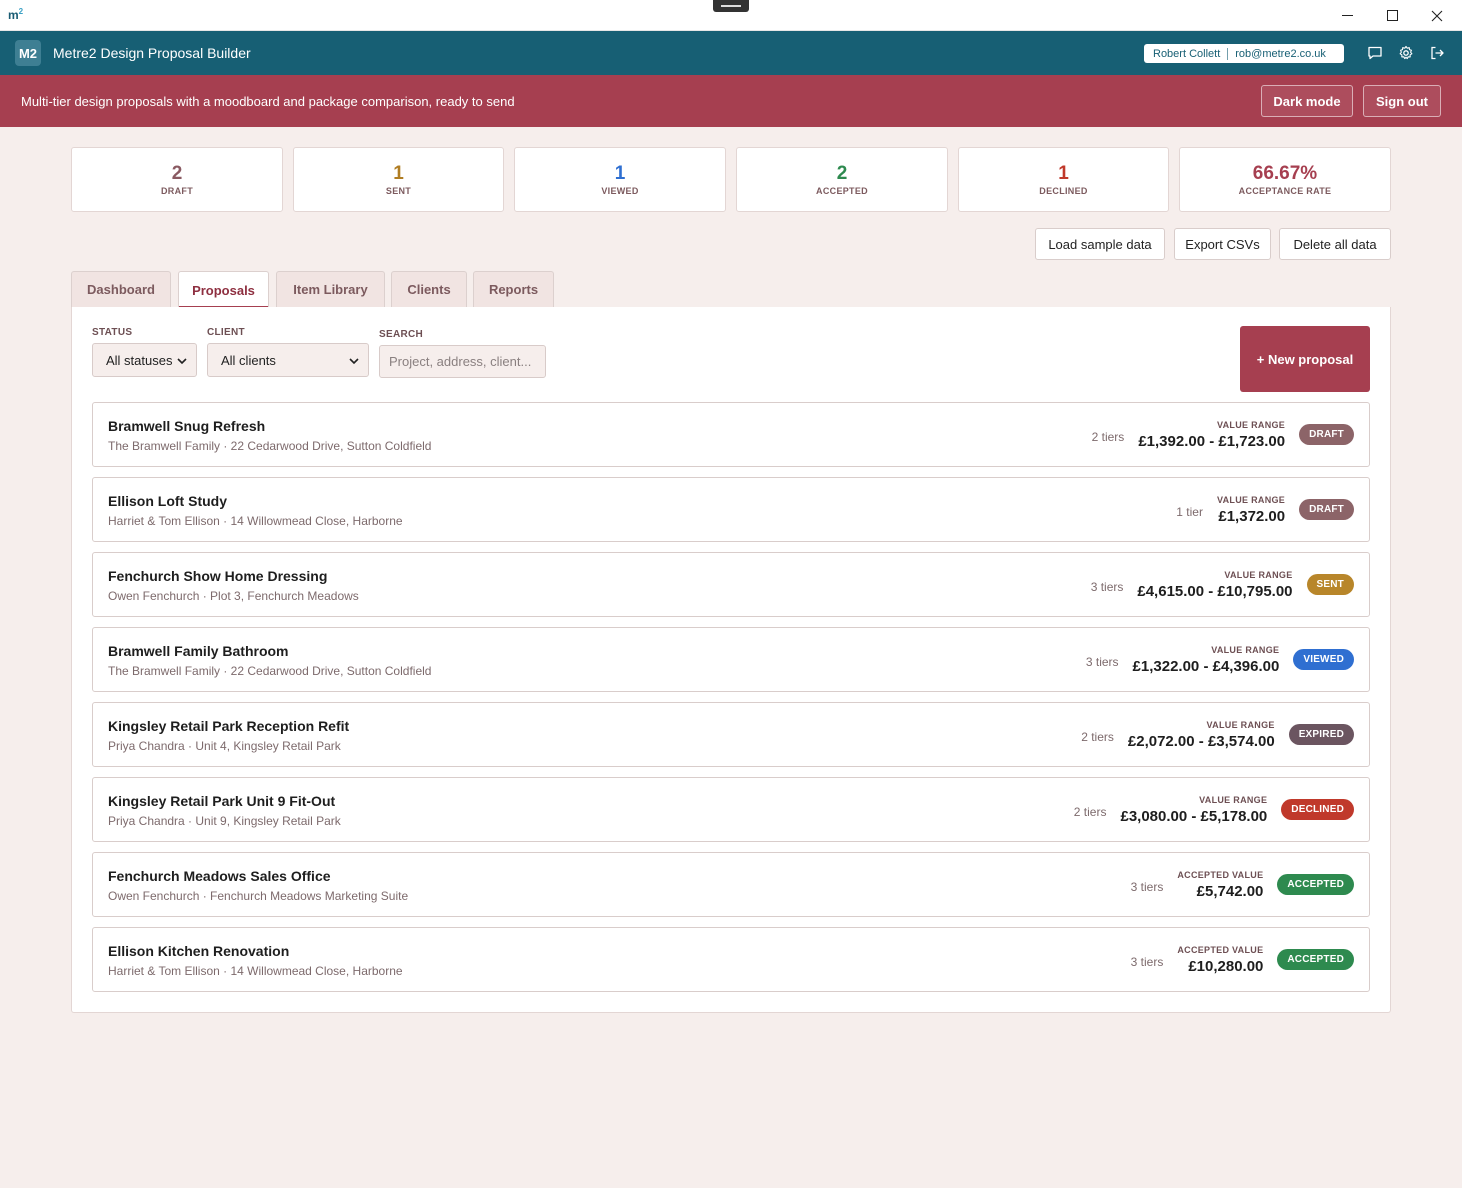 The width and height of the screenshot is (1462, 1188). I want to click on proposal-value-block: VALUE RANGE £1,392.00 - £1,723.00, so click(1211, 435).